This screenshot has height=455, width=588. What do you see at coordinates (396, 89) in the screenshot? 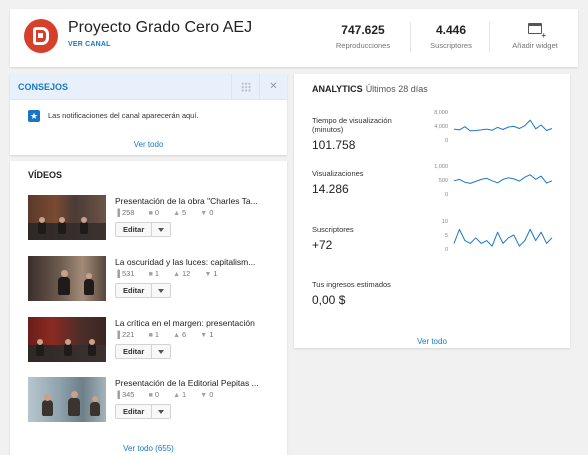
I see `analytics-period: Últimos 28 días` at bounding box center [396, 89].